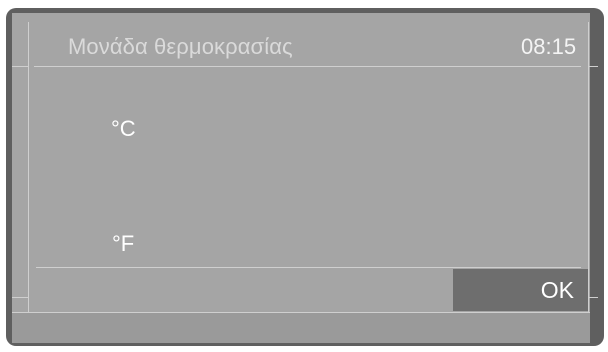  I want to click on frame-tick-left-bottom, so click(20, 297).